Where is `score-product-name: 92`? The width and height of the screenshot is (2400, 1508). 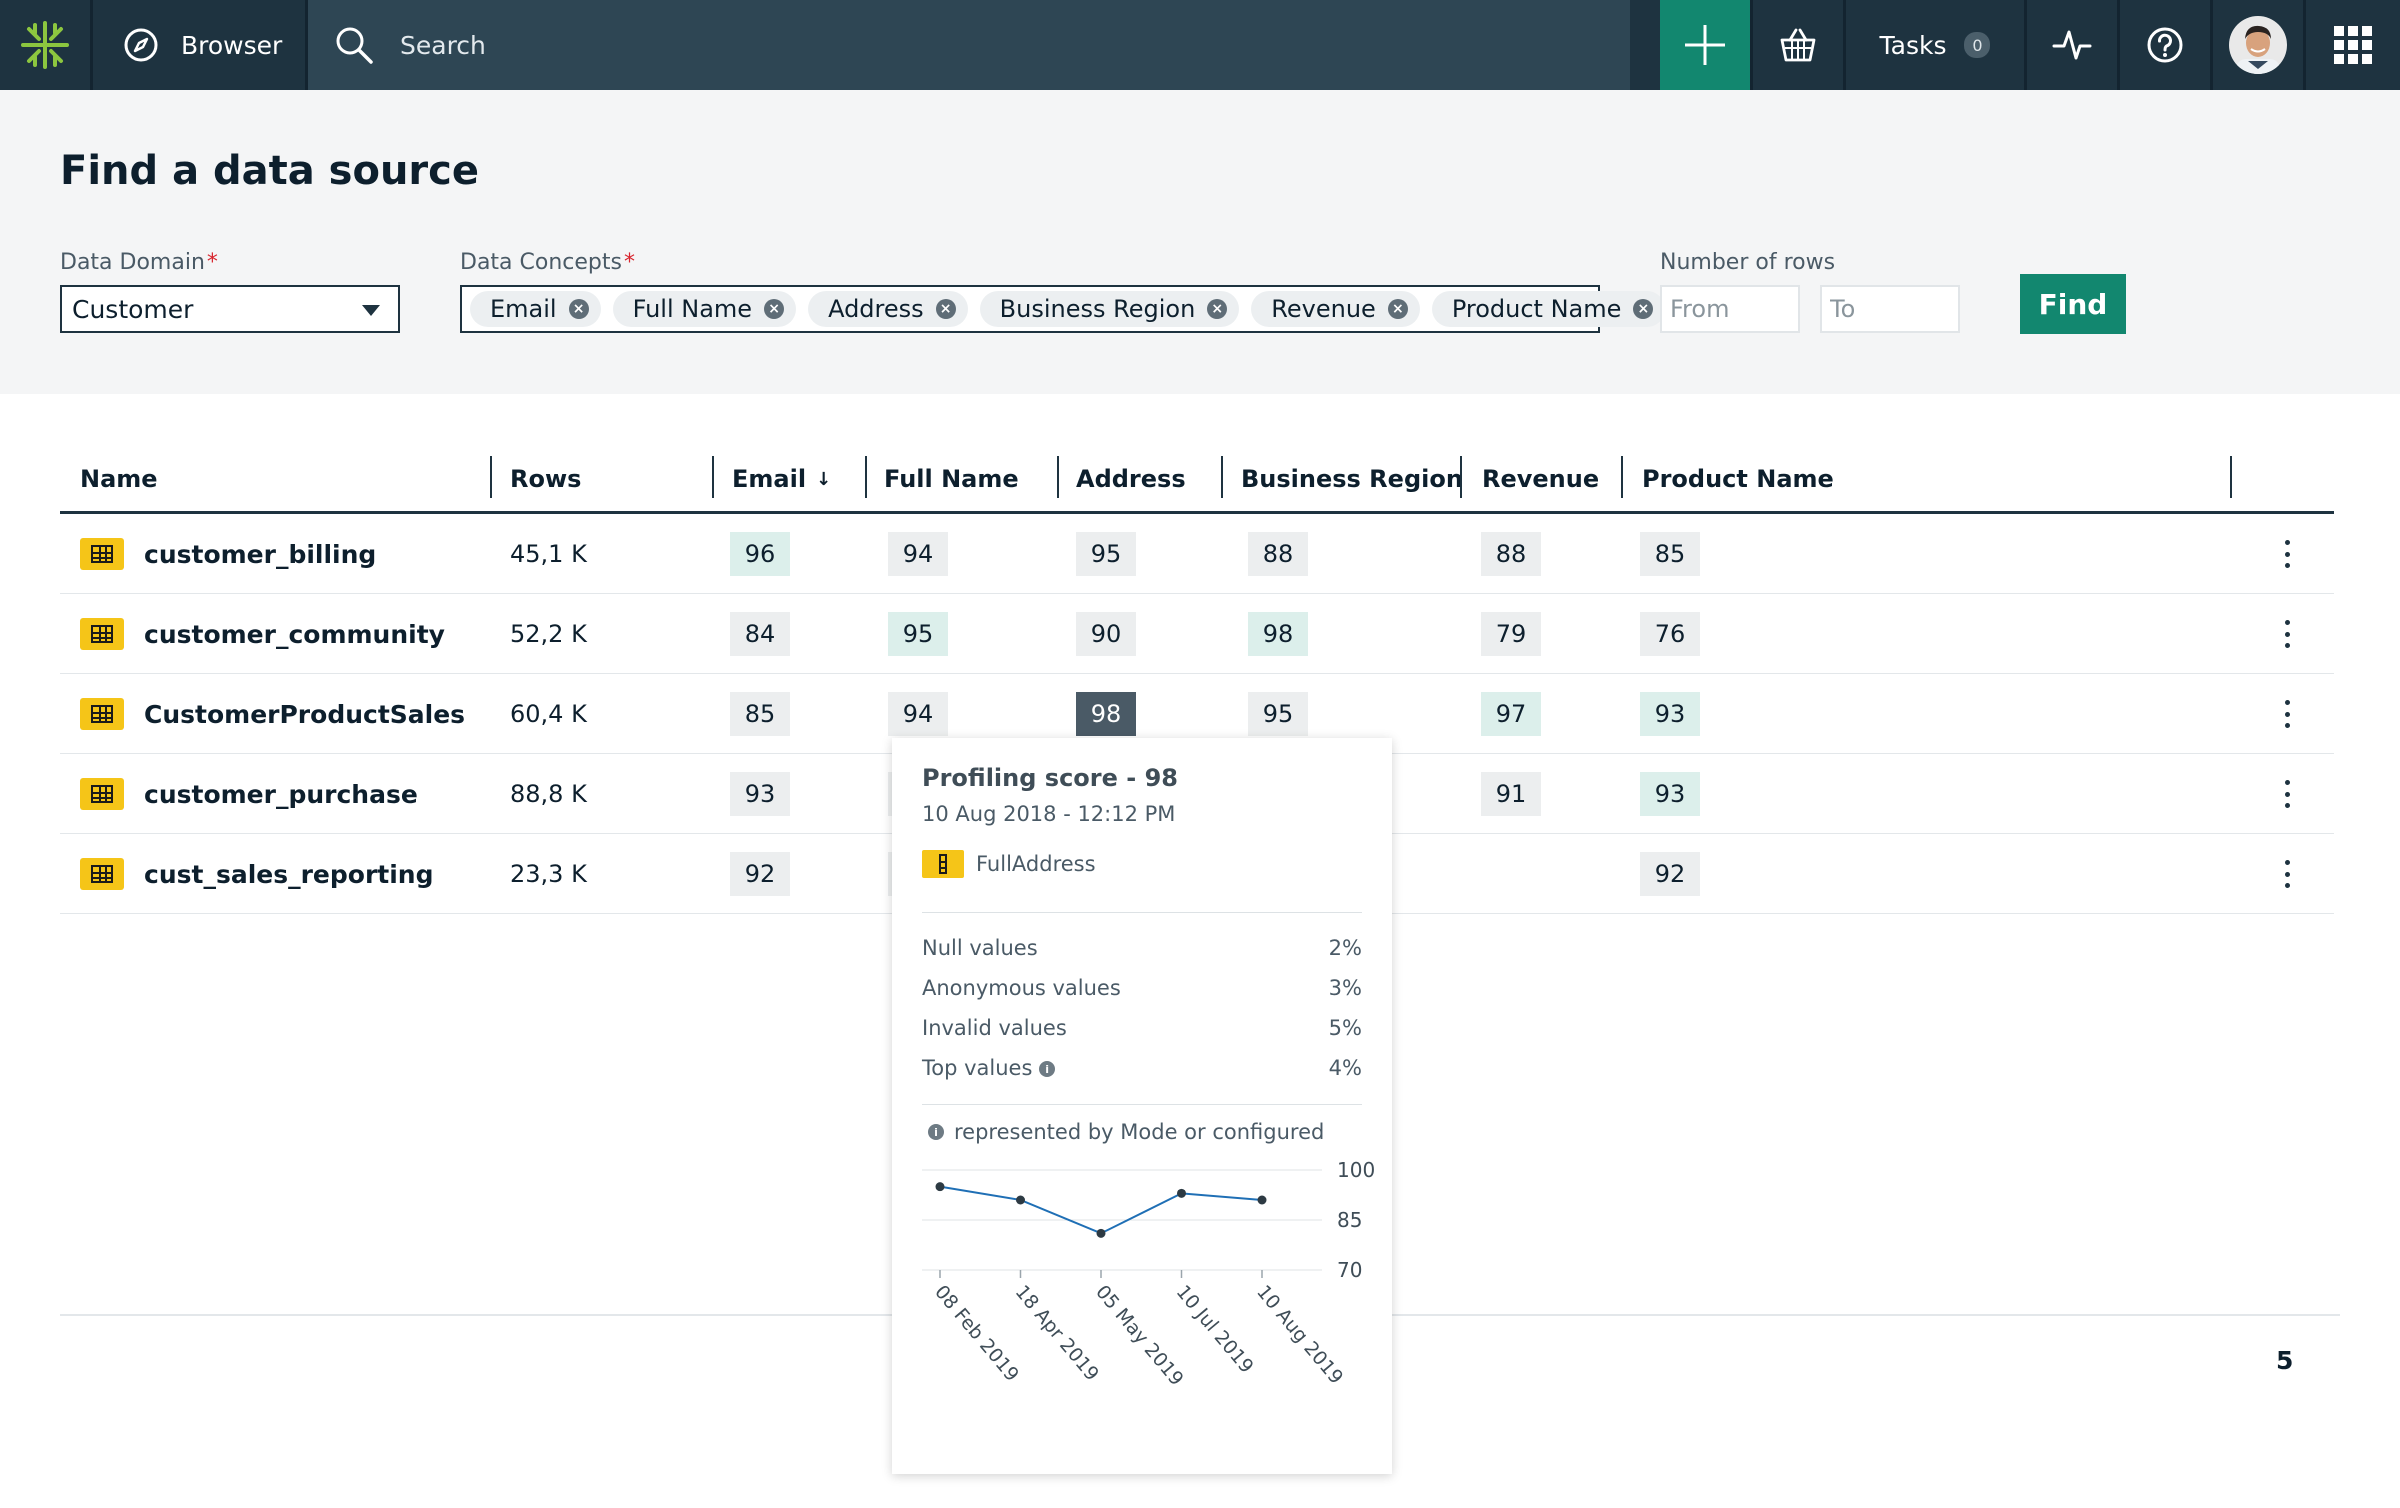
score-product-name: 92 is located at coordinates (1670, 874).